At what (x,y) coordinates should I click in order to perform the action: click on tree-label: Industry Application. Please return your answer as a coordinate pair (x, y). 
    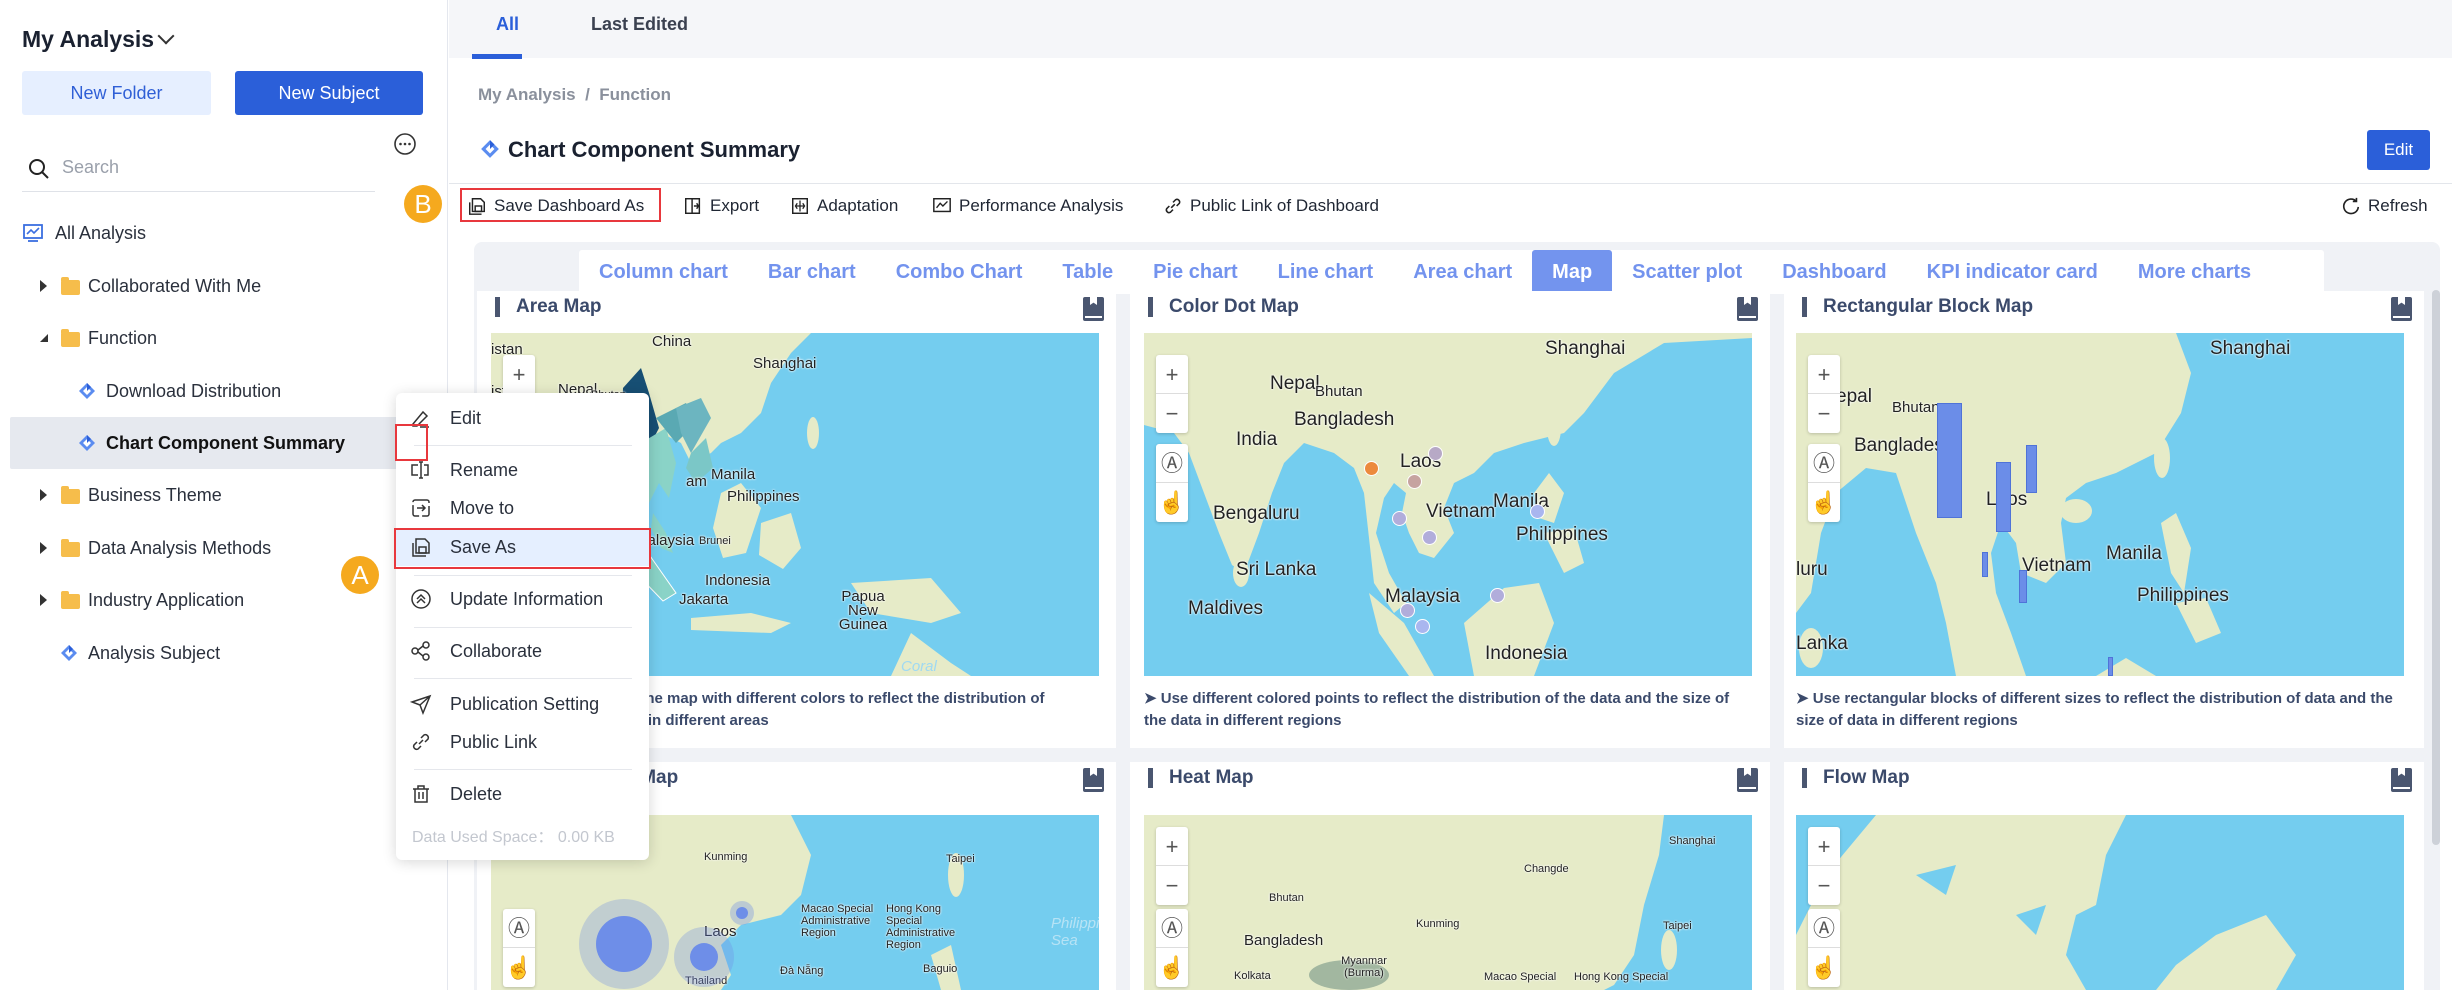
    Looking at the image, I should click on (166, 599).